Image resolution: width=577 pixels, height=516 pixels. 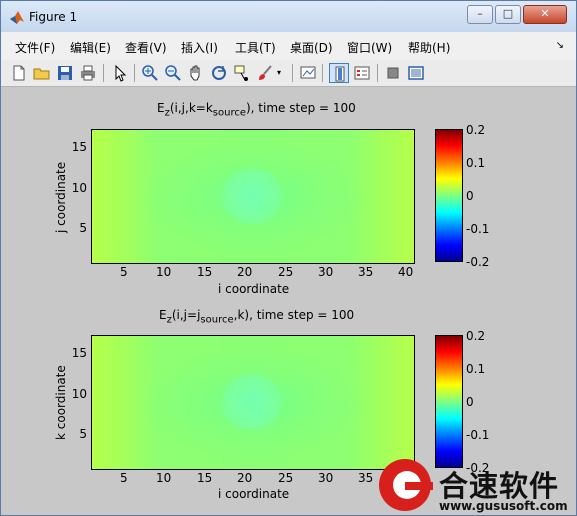 I want to click on show-plot-tools-button, so click(x=416, y=73).